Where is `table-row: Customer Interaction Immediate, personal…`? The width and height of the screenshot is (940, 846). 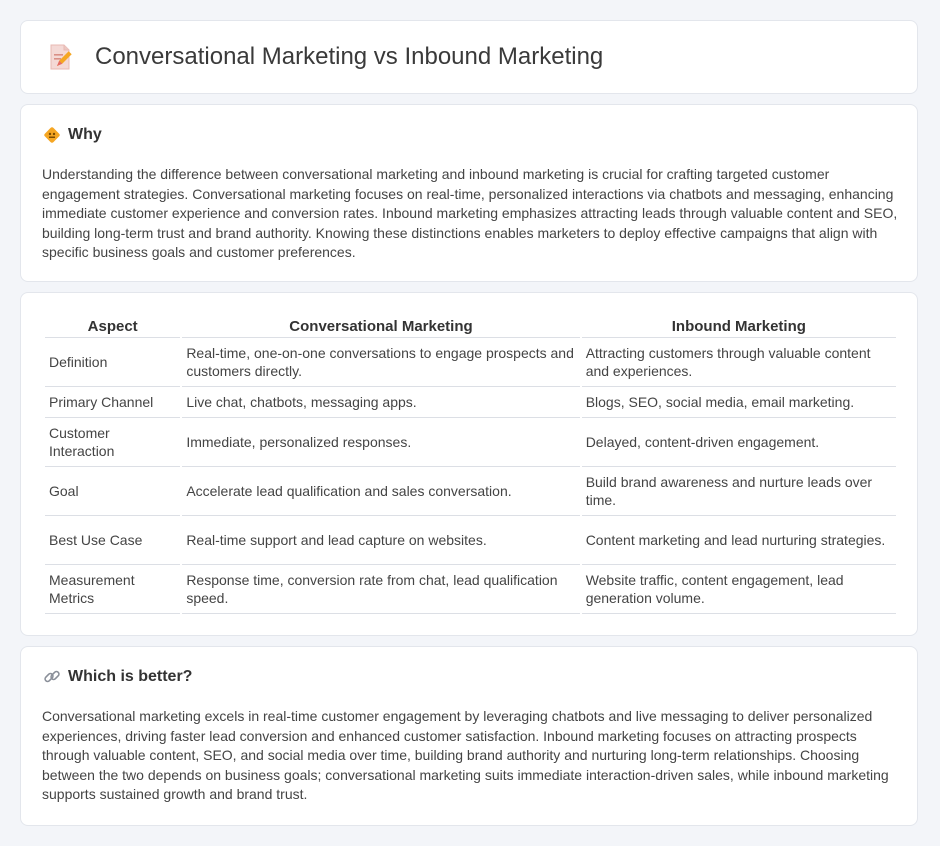
table-row: Customer Interaction Immediate, personal… is located at coordinates (470, 442).